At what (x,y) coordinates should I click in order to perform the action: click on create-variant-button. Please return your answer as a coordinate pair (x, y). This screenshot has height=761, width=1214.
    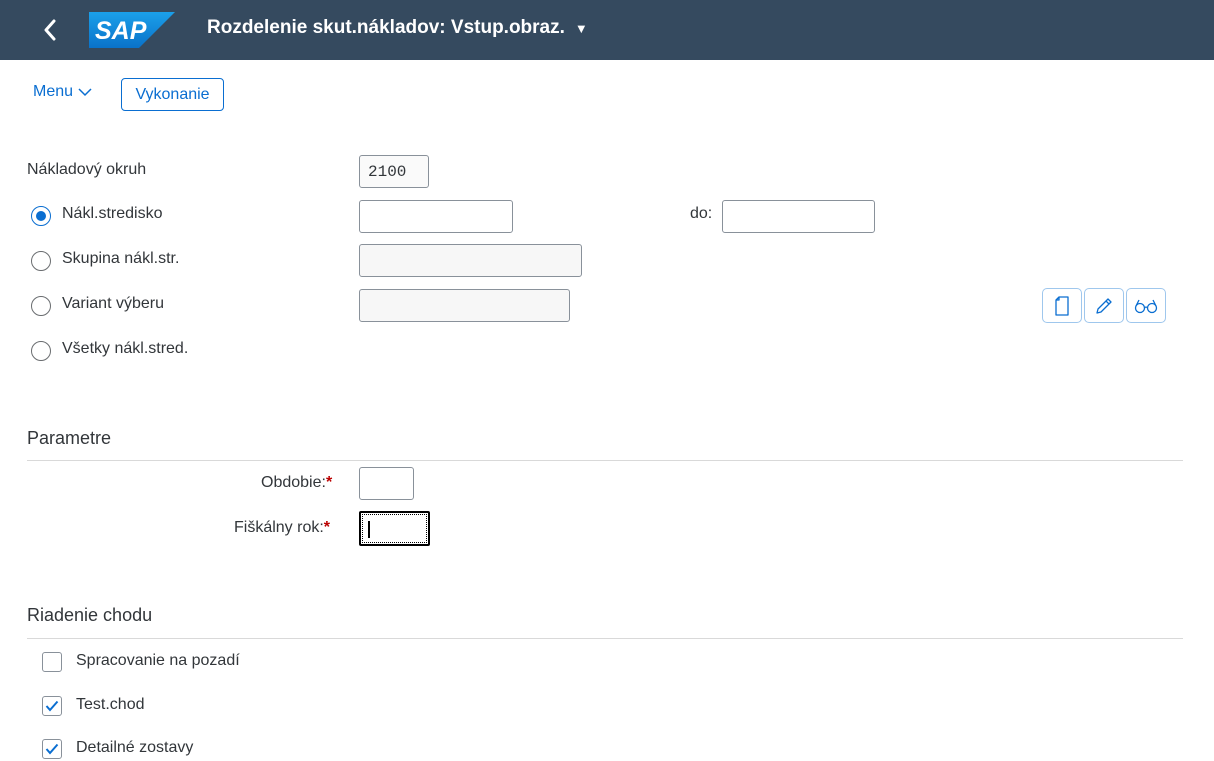
    Looking at the image, I should click on (1062, 305).